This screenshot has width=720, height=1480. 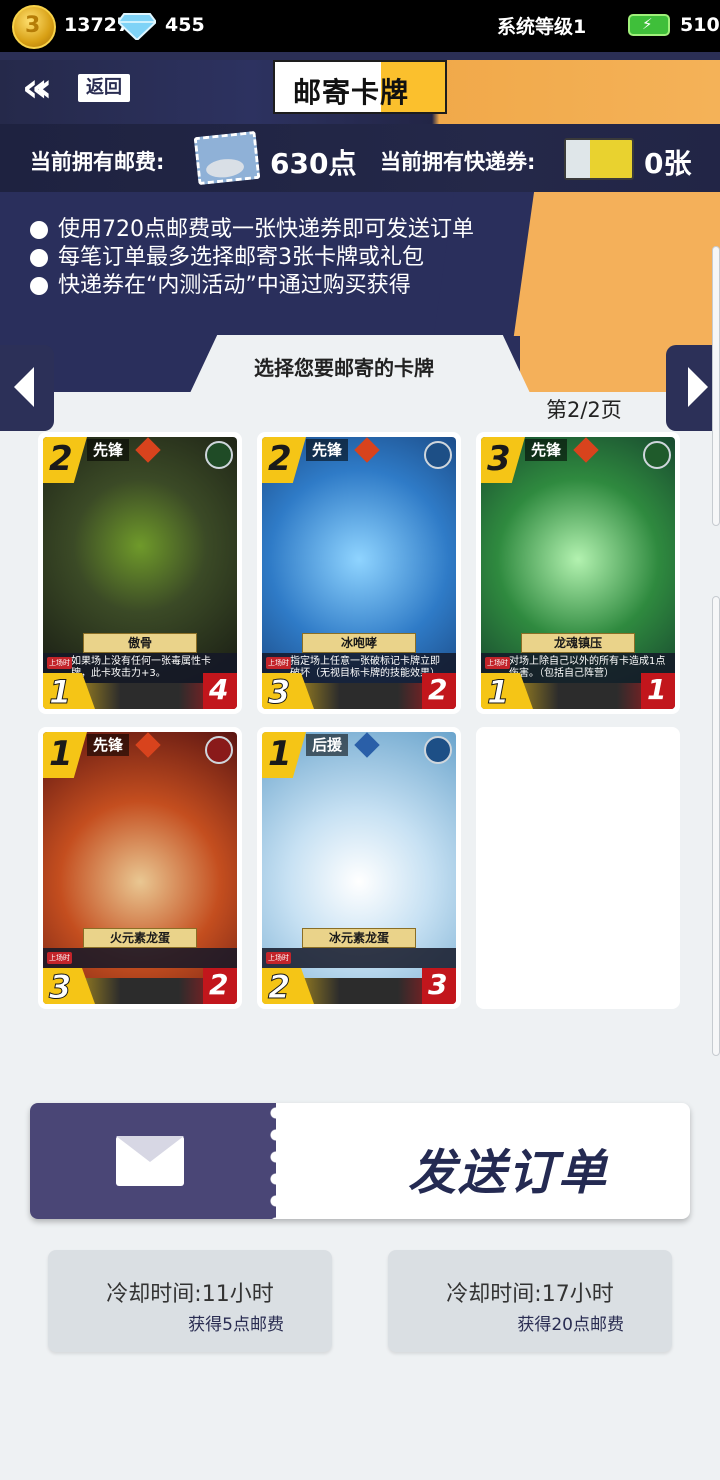 I want to click on card-slot: 1 后援 冰元素龙蛋 上场时 2 3, so click(x=359, y=868).